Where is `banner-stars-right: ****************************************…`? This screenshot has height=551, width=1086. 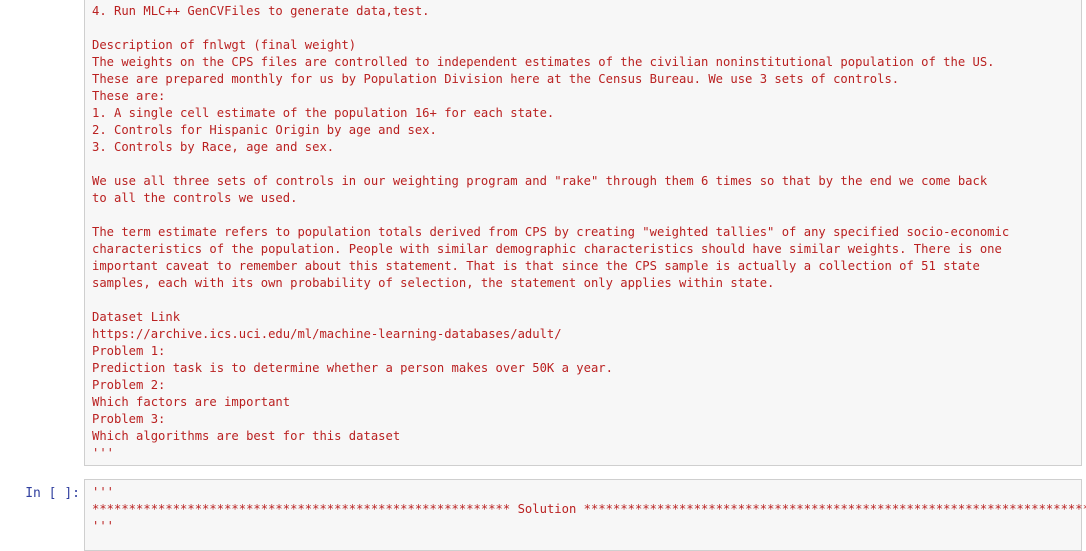
banner-stars-right: ****************************************… is located at coordinates (834, 509).